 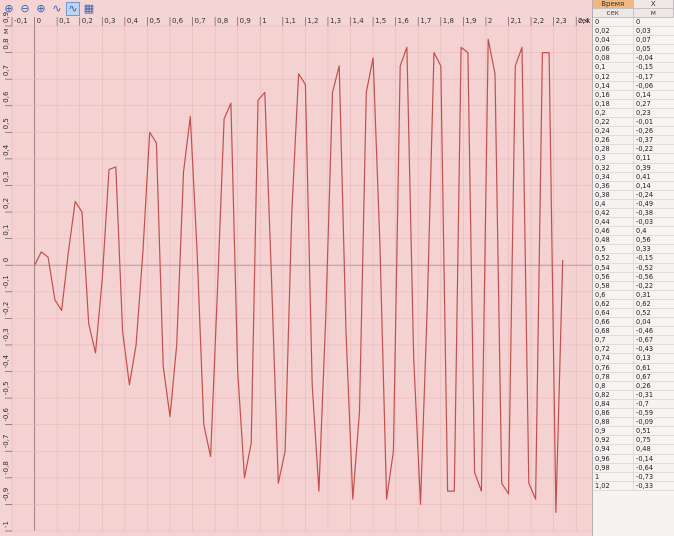 What do you see at coordinates (21, 21) in the screenshot?
I see `x-tick-label: -0,1` at bounding box center [21, 21].